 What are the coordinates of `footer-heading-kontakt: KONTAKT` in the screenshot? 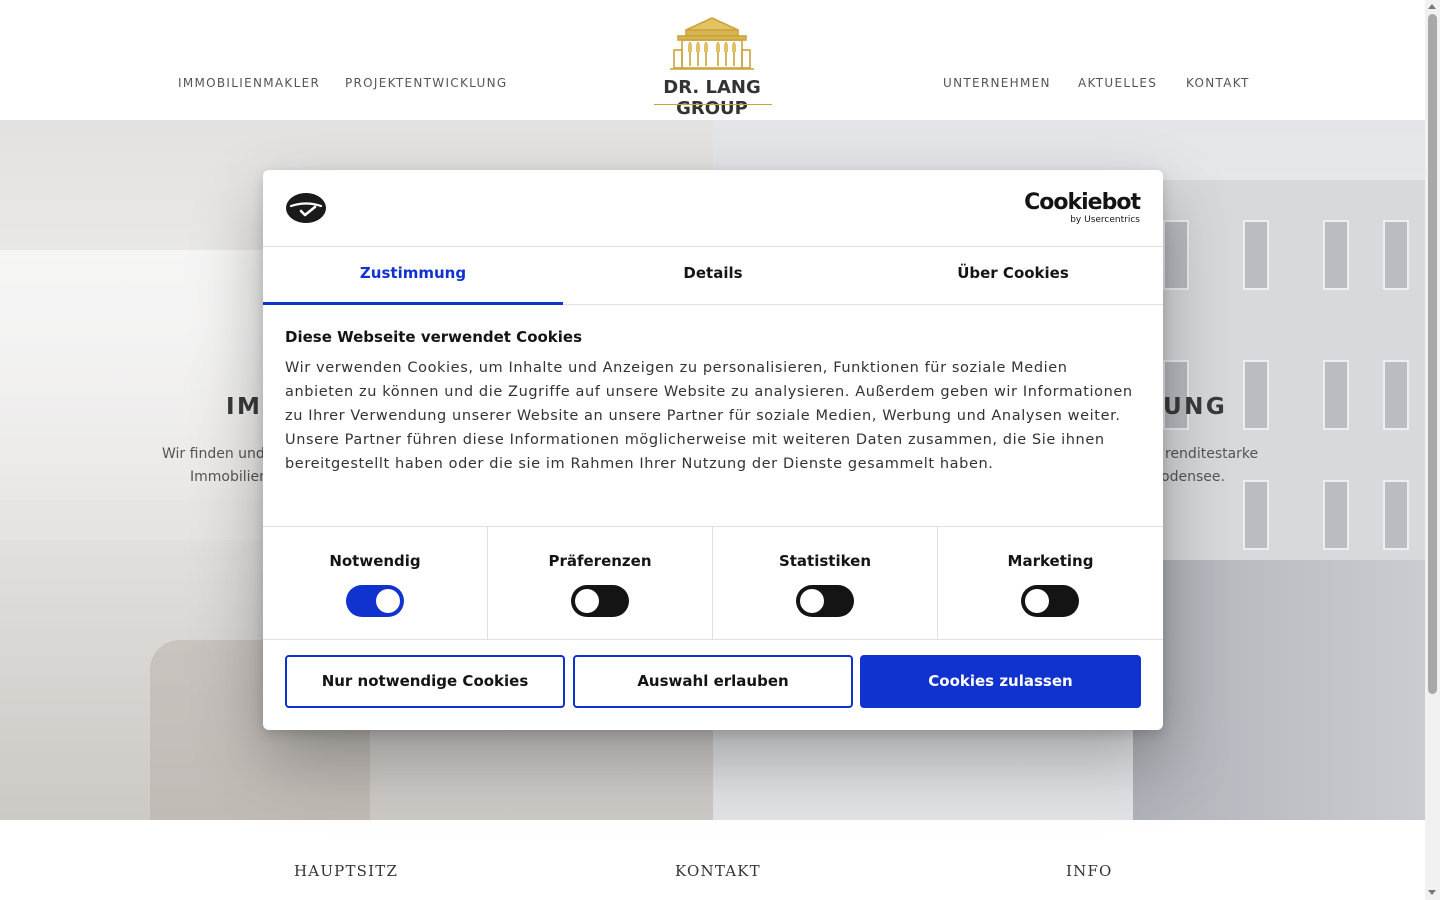 It's located at (718, 871).